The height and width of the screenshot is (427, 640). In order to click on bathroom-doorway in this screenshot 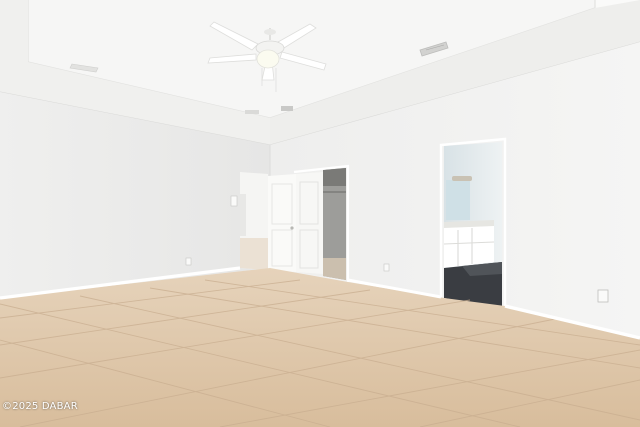, I will do `click(473, 223)`.